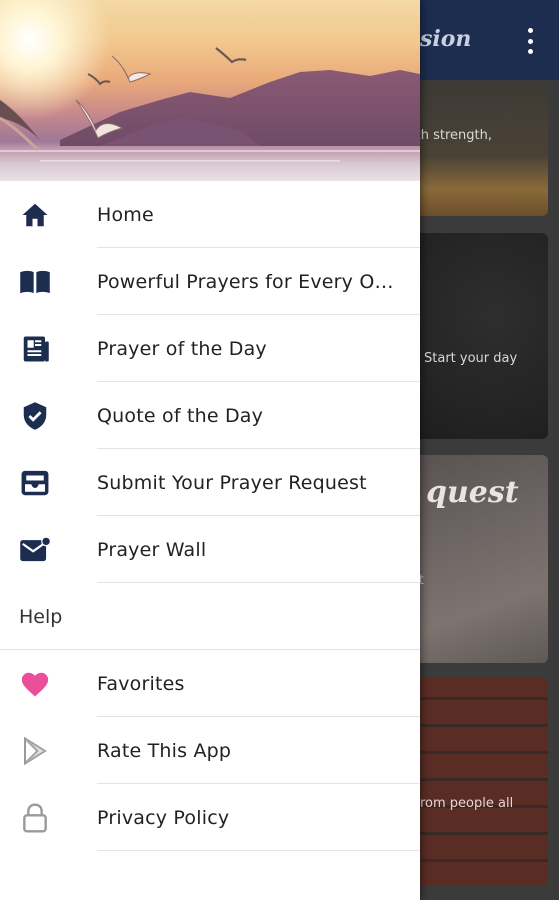 The height and width of the screenshot is (900, 559). What do you see at coordinates (152, 549) in the screenshot?
I see `menu-item-label: Prayer Wall` at bounding box center [152, 549].